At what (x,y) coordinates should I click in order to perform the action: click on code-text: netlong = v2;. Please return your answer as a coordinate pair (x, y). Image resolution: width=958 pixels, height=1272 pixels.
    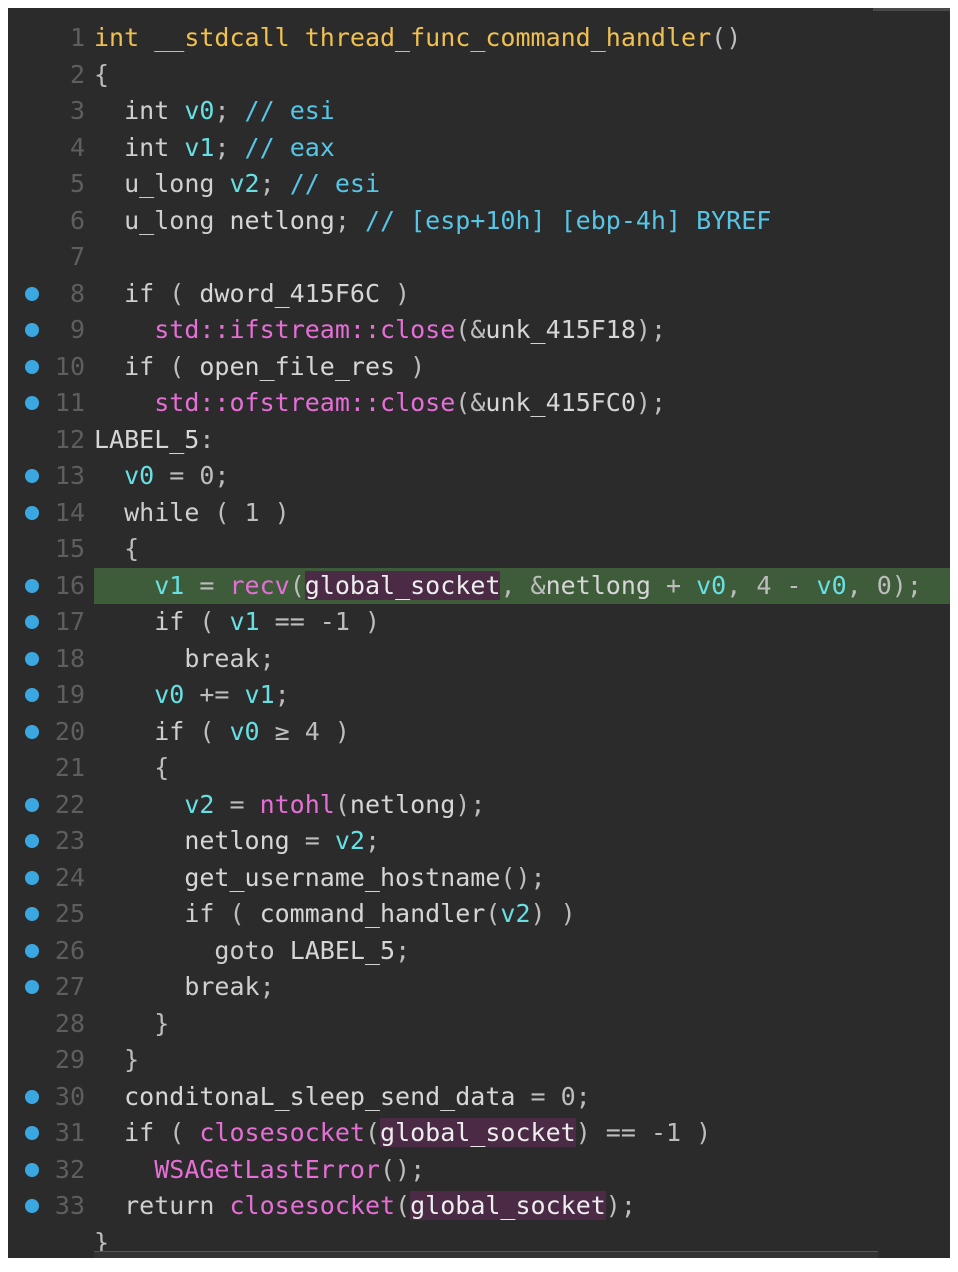
    Looking at the image, I should click on (522, 841).